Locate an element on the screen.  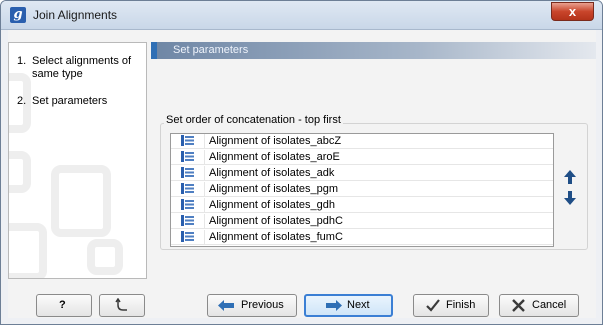
finish-label: Finish is located at coordinates (461, 305).